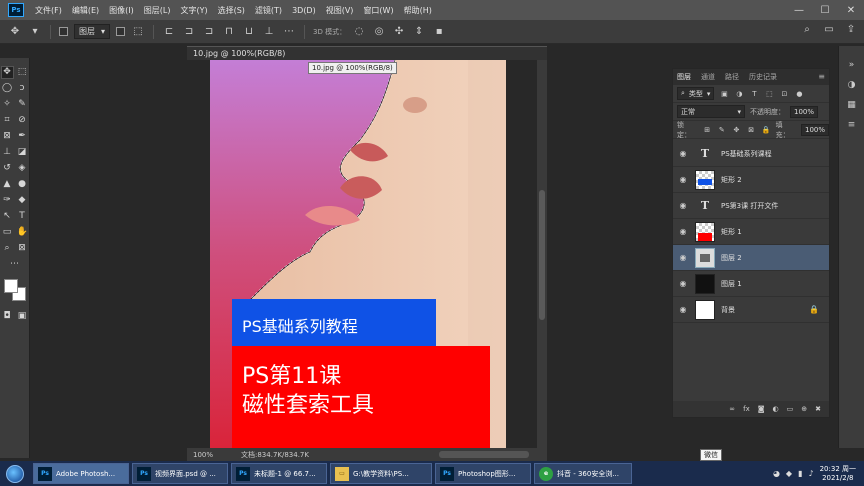 The width and height of the screenshot is (864, 486). What do you see at coordinates (268, 455) in the screenshot?
I see `document-info: 文档:834.7K/834.7K` at bounding box center [268, 455].